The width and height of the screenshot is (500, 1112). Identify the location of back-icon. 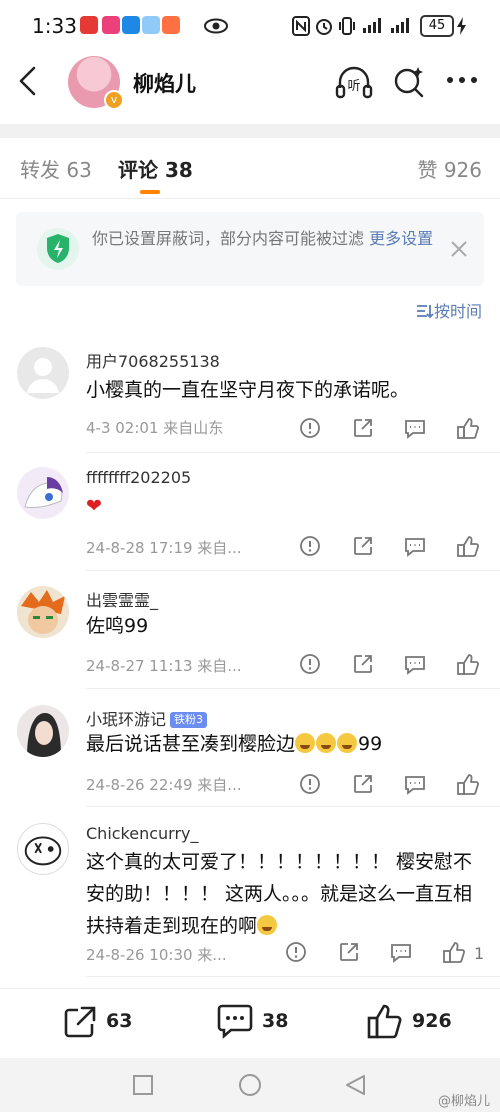
(355, 1085).